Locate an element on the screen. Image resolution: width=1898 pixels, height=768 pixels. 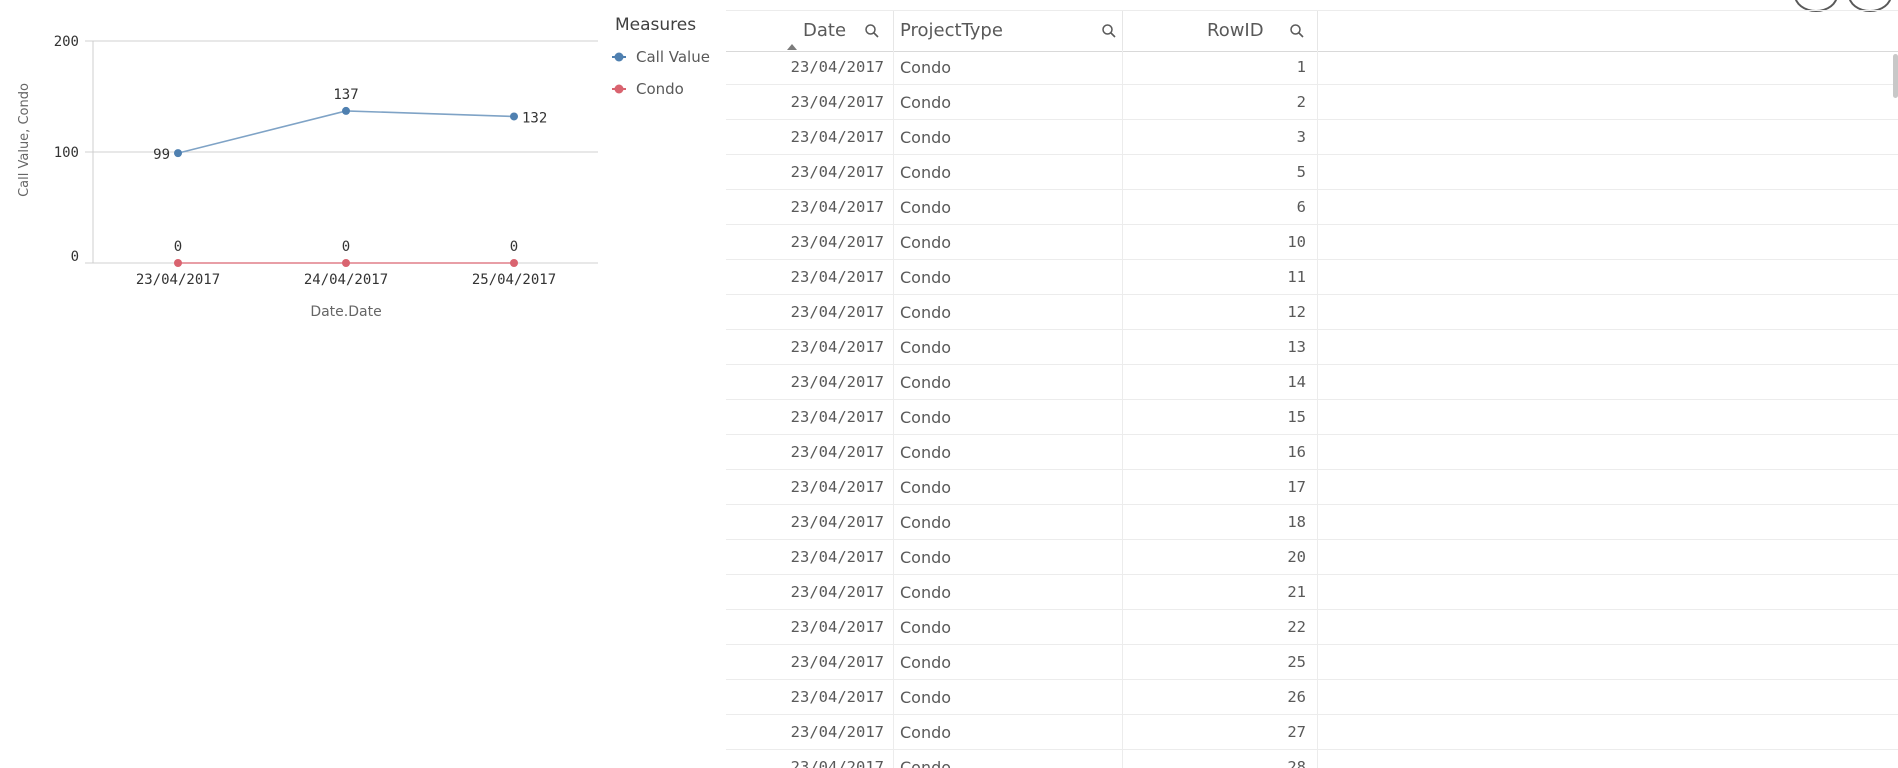
table-row: 23/04/2017 Condo 17 is located at coordinates (1312, 487).